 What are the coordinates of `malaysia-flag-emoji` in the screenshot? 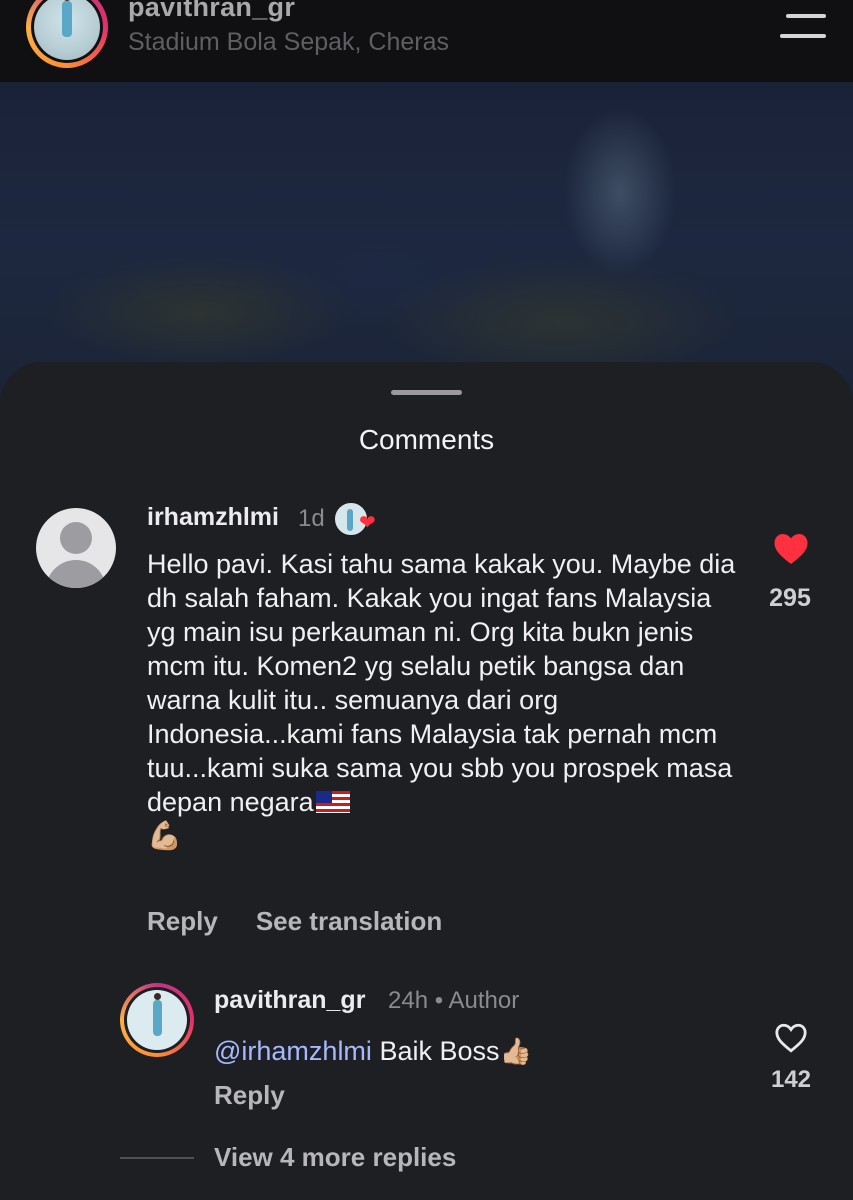 It's located at (332, 802).